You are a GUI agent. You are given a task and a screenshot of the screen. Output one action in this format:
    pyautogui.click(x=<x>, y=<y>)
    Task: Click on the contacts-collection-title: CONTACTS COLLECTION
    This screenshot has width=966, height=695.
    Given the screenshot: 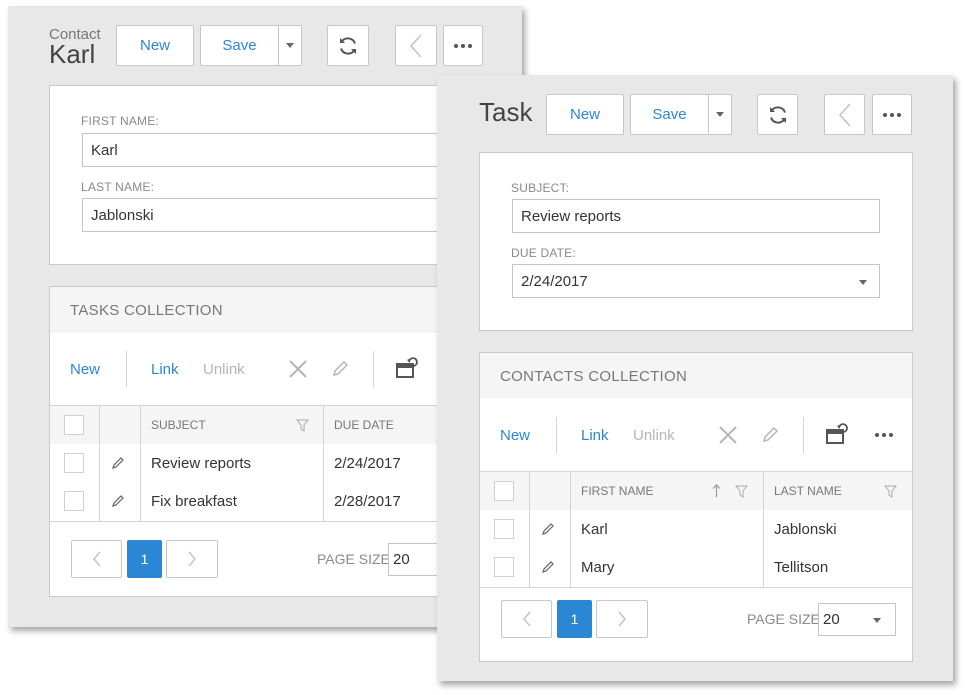 What is the action you would take?
    pyautogui.click(x=696, y=376)
    